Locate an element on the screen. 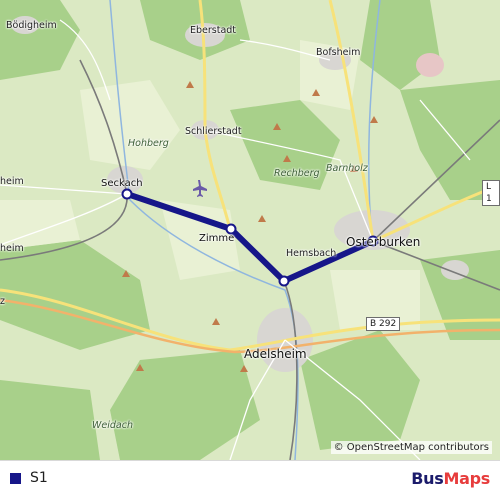  brand-logo-part1: Bus is located at coordinates (427, 478).